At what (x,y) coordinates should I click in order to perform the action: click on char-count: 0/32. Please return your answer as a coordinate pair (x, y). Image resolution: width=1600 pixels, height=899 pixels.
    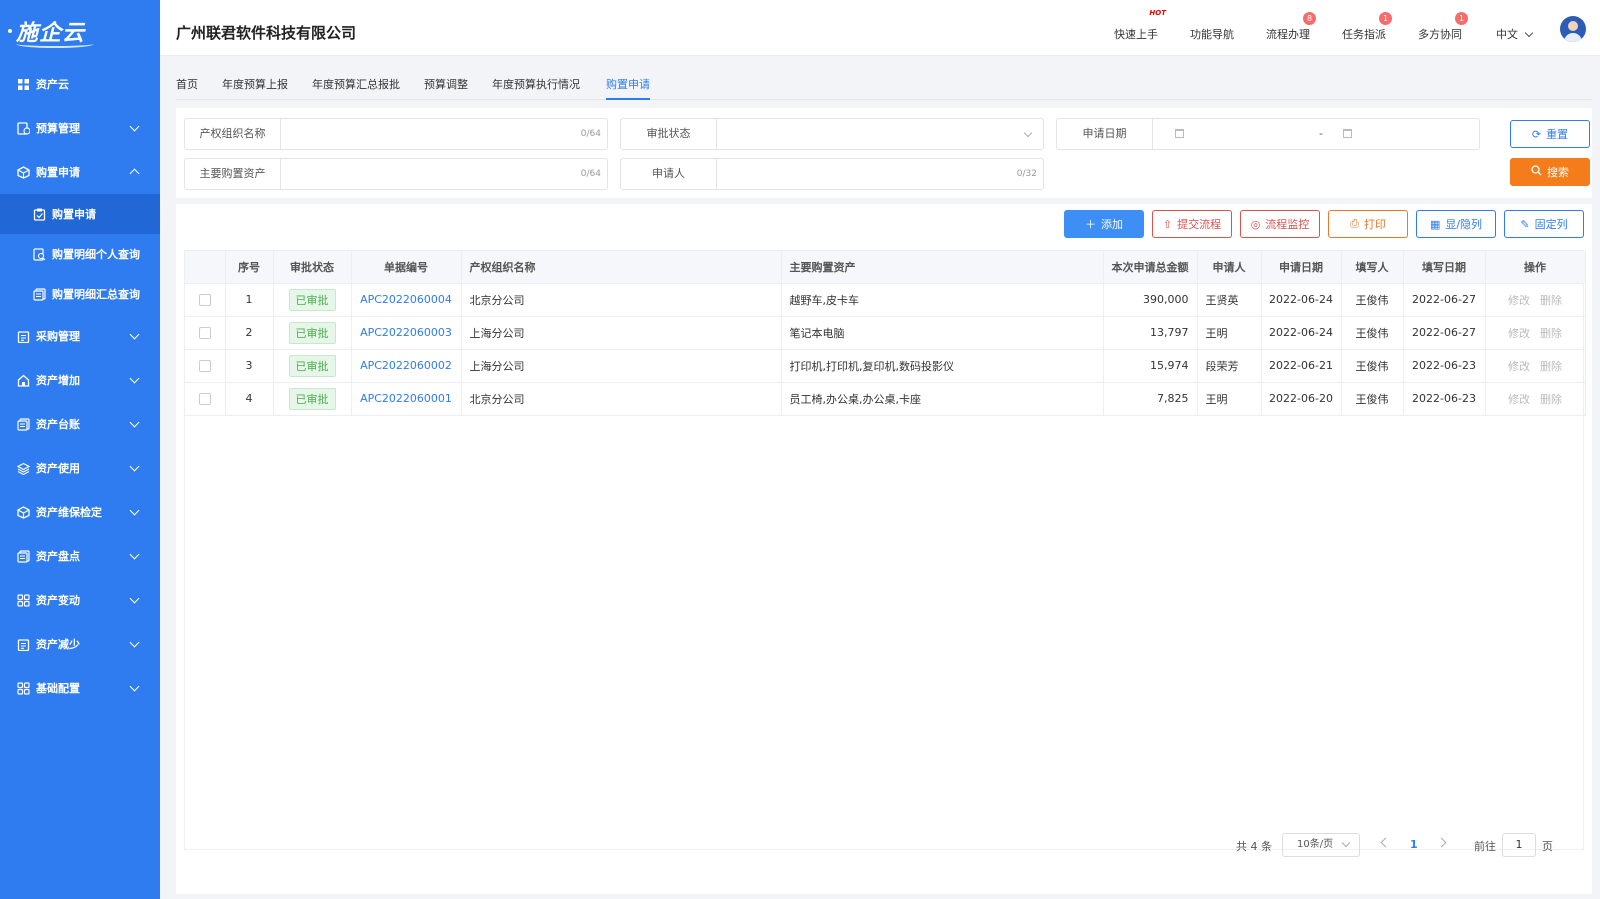
    Looking at the image, I should click on (1026, 174).